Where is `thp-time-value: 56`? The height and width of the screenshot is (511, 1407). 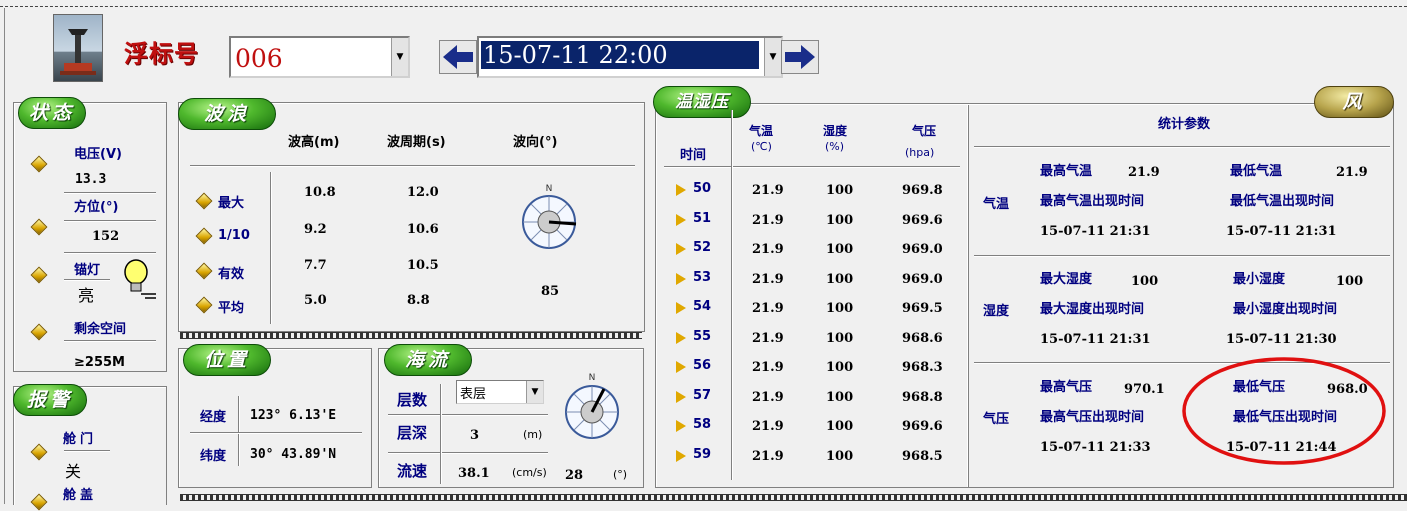
thp-time-value: 56 is located at coordinates (702, 365).